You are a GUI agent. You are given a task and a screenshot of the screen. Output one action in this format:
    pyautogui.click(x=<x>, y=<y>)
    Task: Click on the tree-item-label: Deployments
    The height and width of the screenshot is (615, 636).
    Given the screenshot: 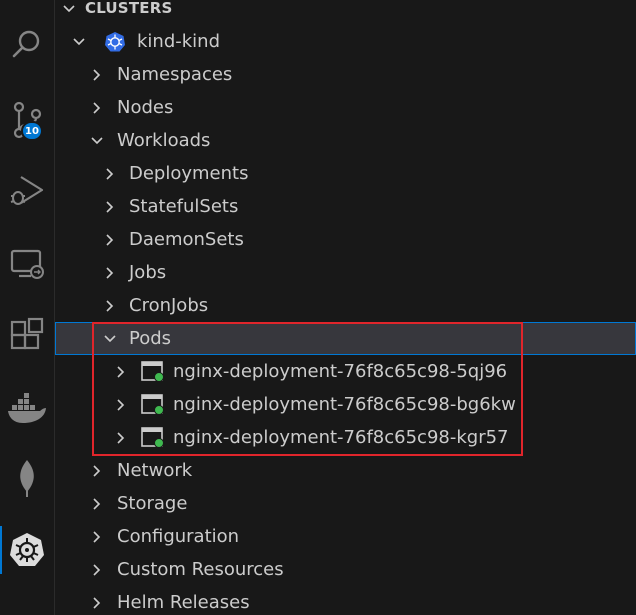 What is the action you would take?
    pyautogui.click(x=189, y=173)
    